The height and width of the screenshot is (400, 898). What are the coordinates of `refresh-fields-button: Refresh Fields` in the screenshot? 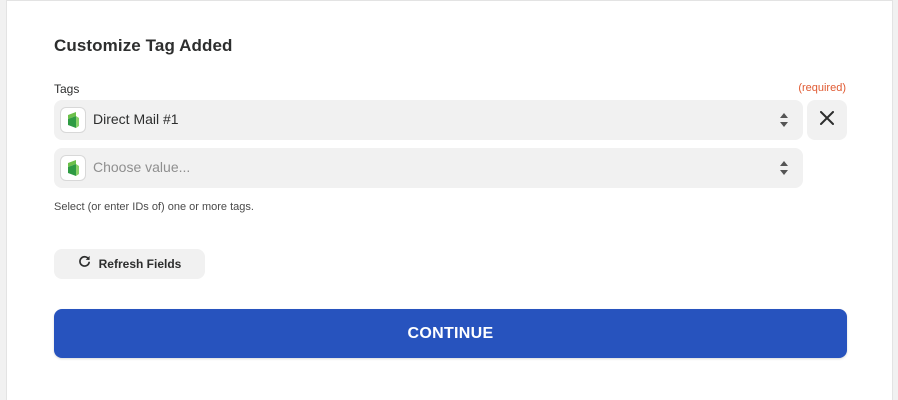 It's located at (129, 264).